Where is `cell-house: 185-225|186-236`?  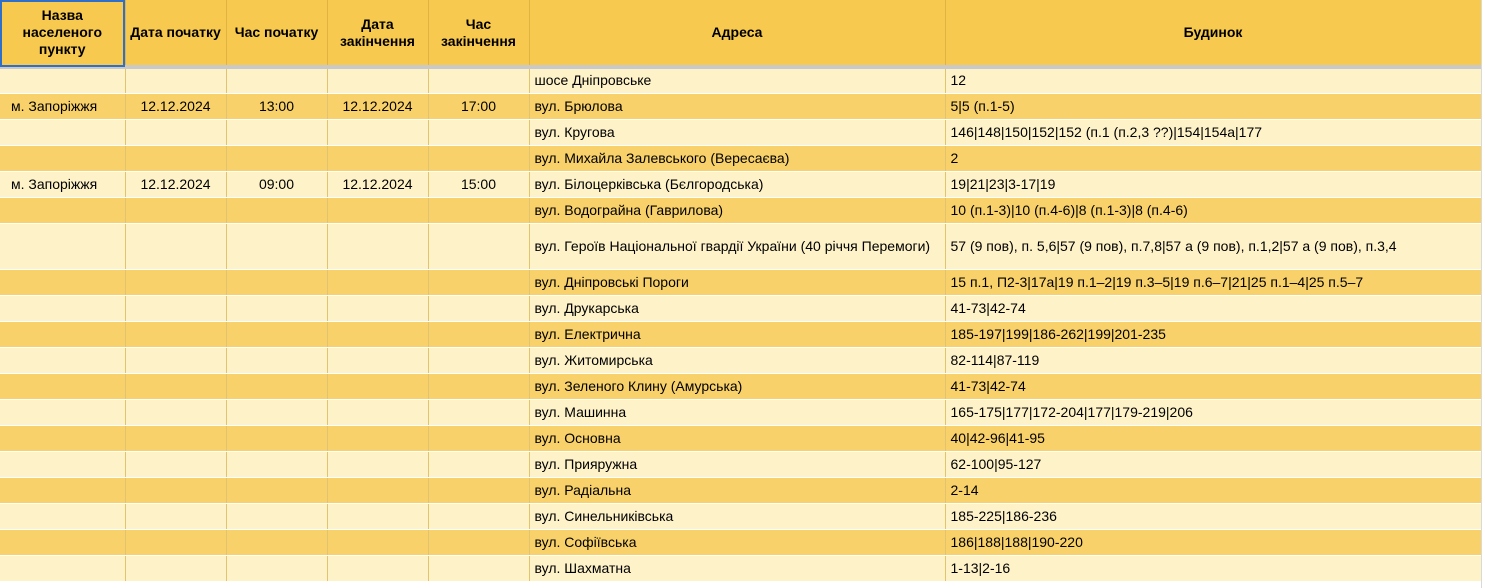
cell-house: 185-225|186-236 is located at coordinates (1213, 516).